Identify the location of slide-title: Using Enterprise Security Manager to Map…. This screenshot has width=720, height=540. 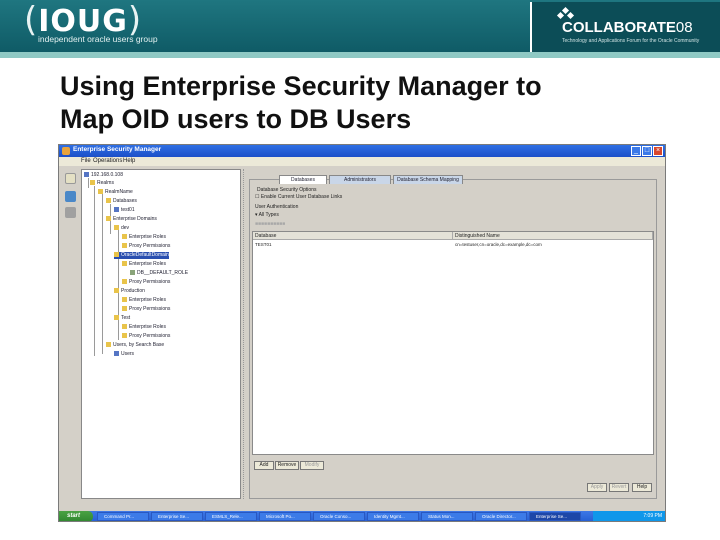
(301, 102).